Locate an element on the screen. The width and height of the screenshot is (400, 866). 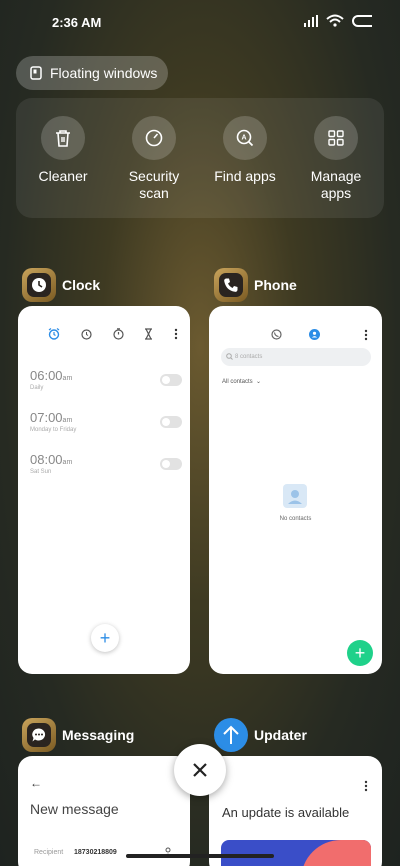
clock-app-header: Clock is located at coordinates (61, 285).